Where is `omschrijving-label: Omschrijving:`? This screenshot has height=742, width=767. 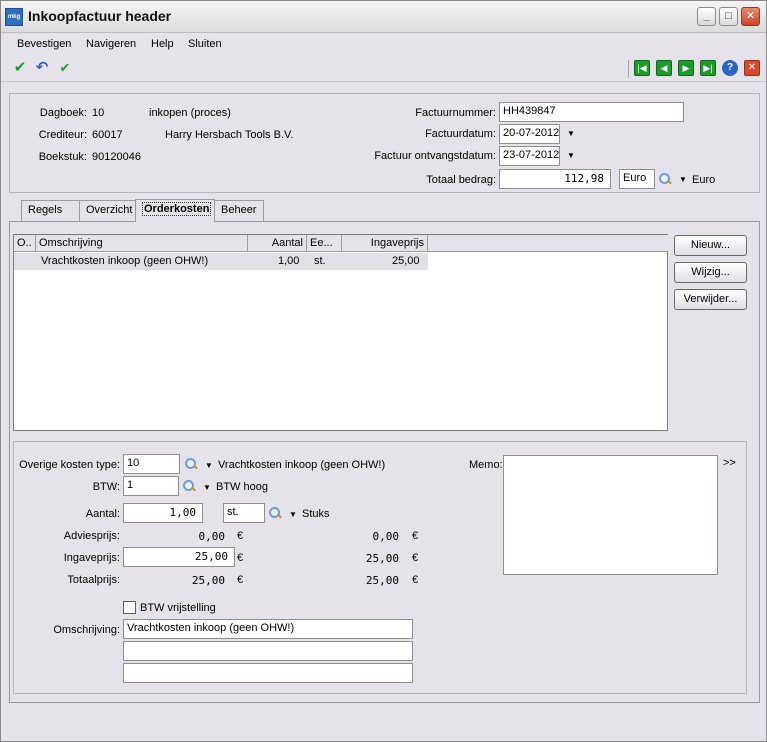 omschrijving-label: Omschrijving: is located at coordinates (86, 630).